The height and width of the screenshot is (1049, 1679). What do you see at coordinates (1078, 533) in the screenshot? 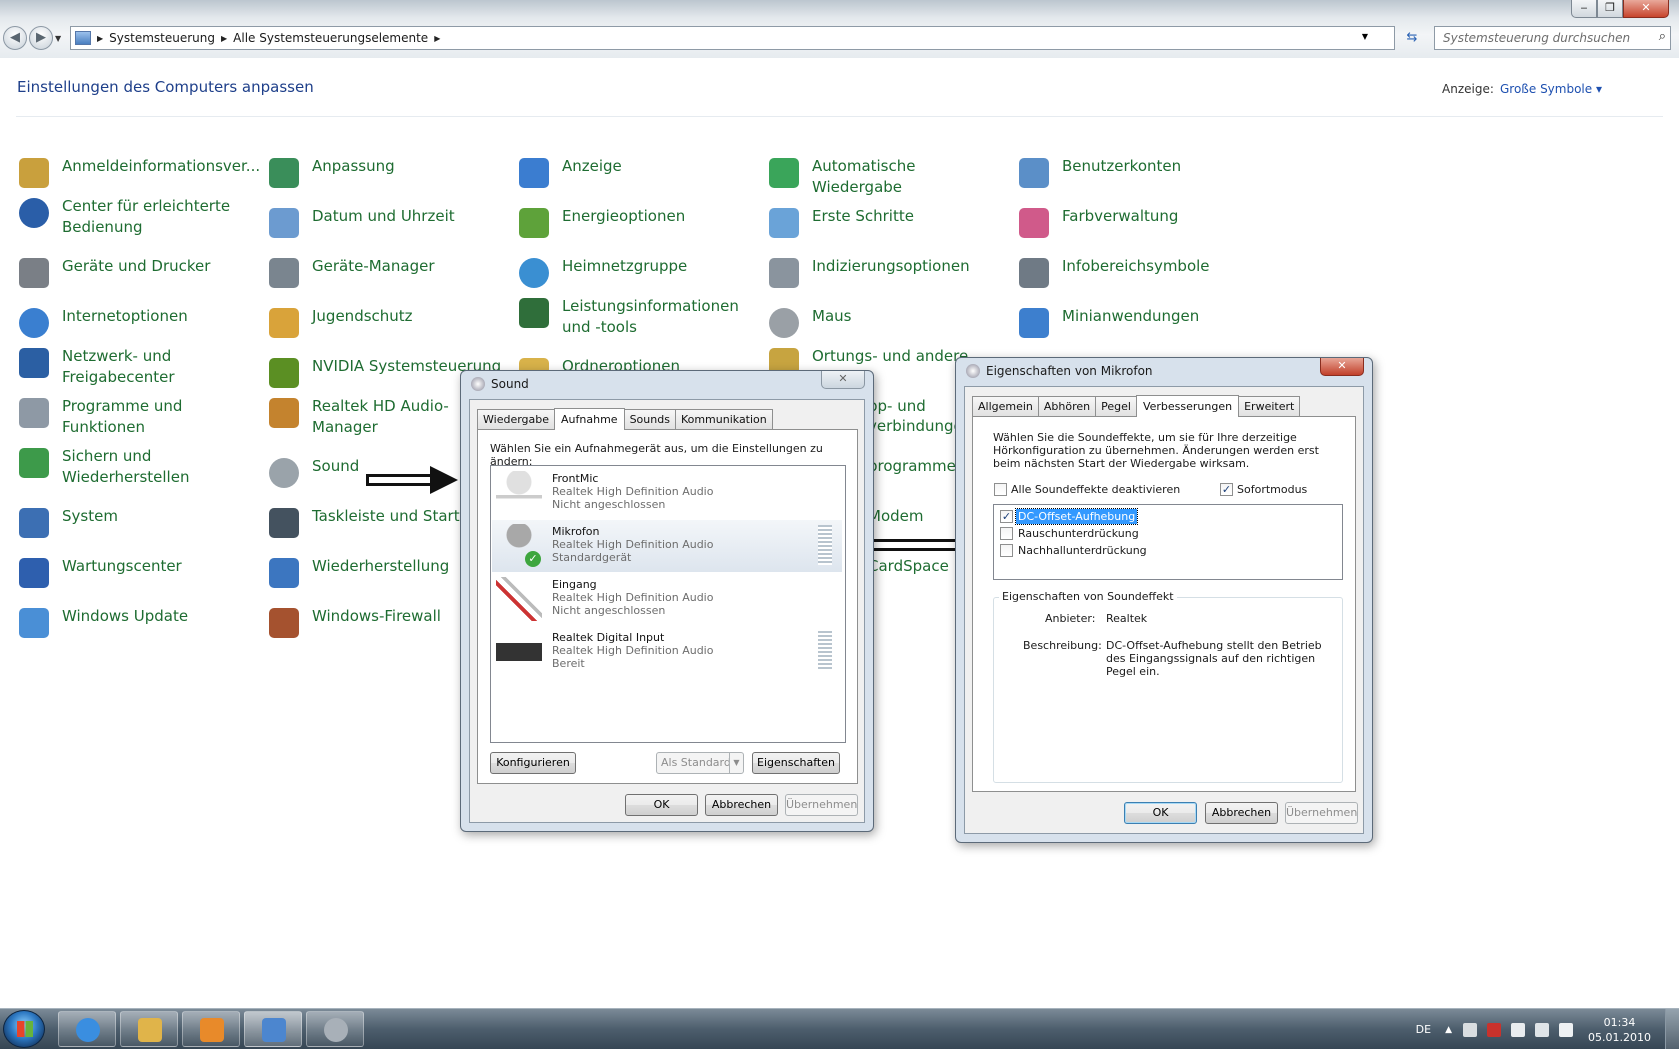
I see `effect-label: Rauschunterdrückung` at bounding box center [1078, 533].